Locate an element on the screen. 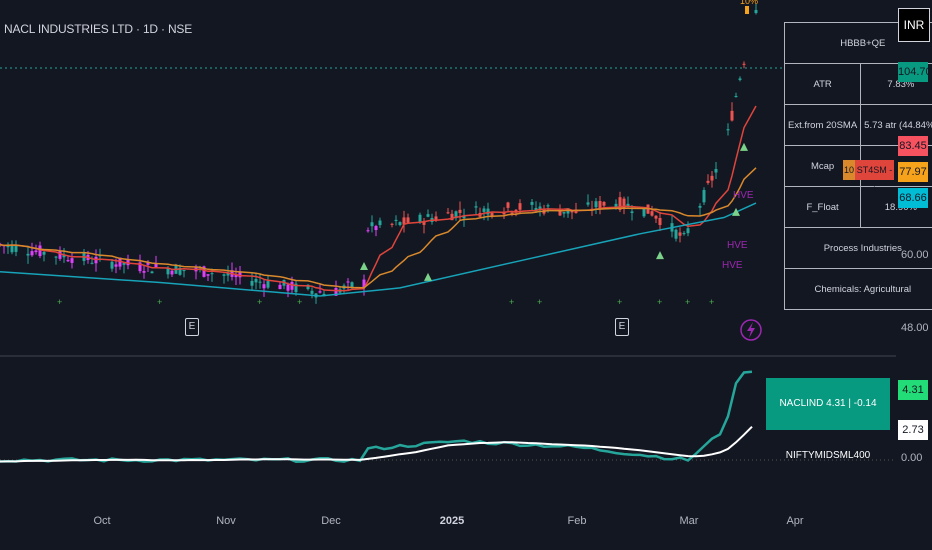  info-key: Process Industries is located at coordinates (858, 248).